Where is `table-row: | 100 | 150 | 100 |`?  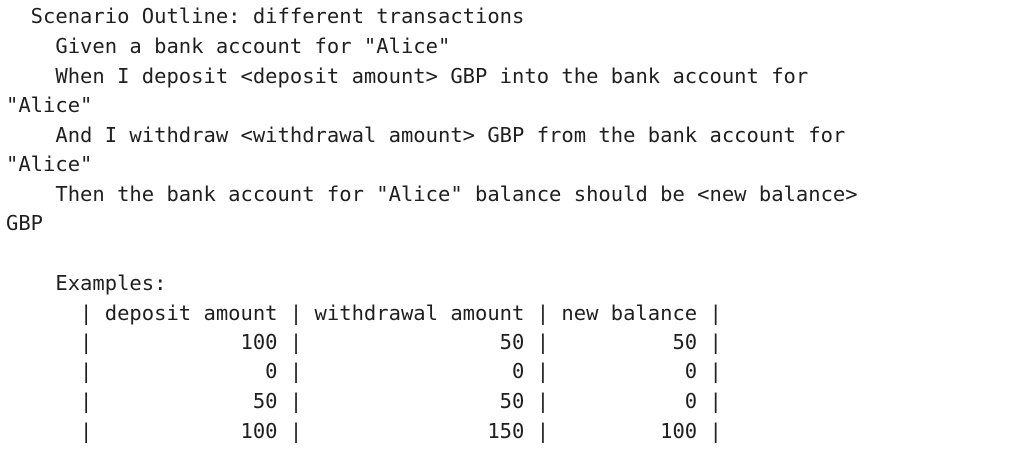
table-row: | 100 | 150 | 100 | is located at coordinates (364, 431).